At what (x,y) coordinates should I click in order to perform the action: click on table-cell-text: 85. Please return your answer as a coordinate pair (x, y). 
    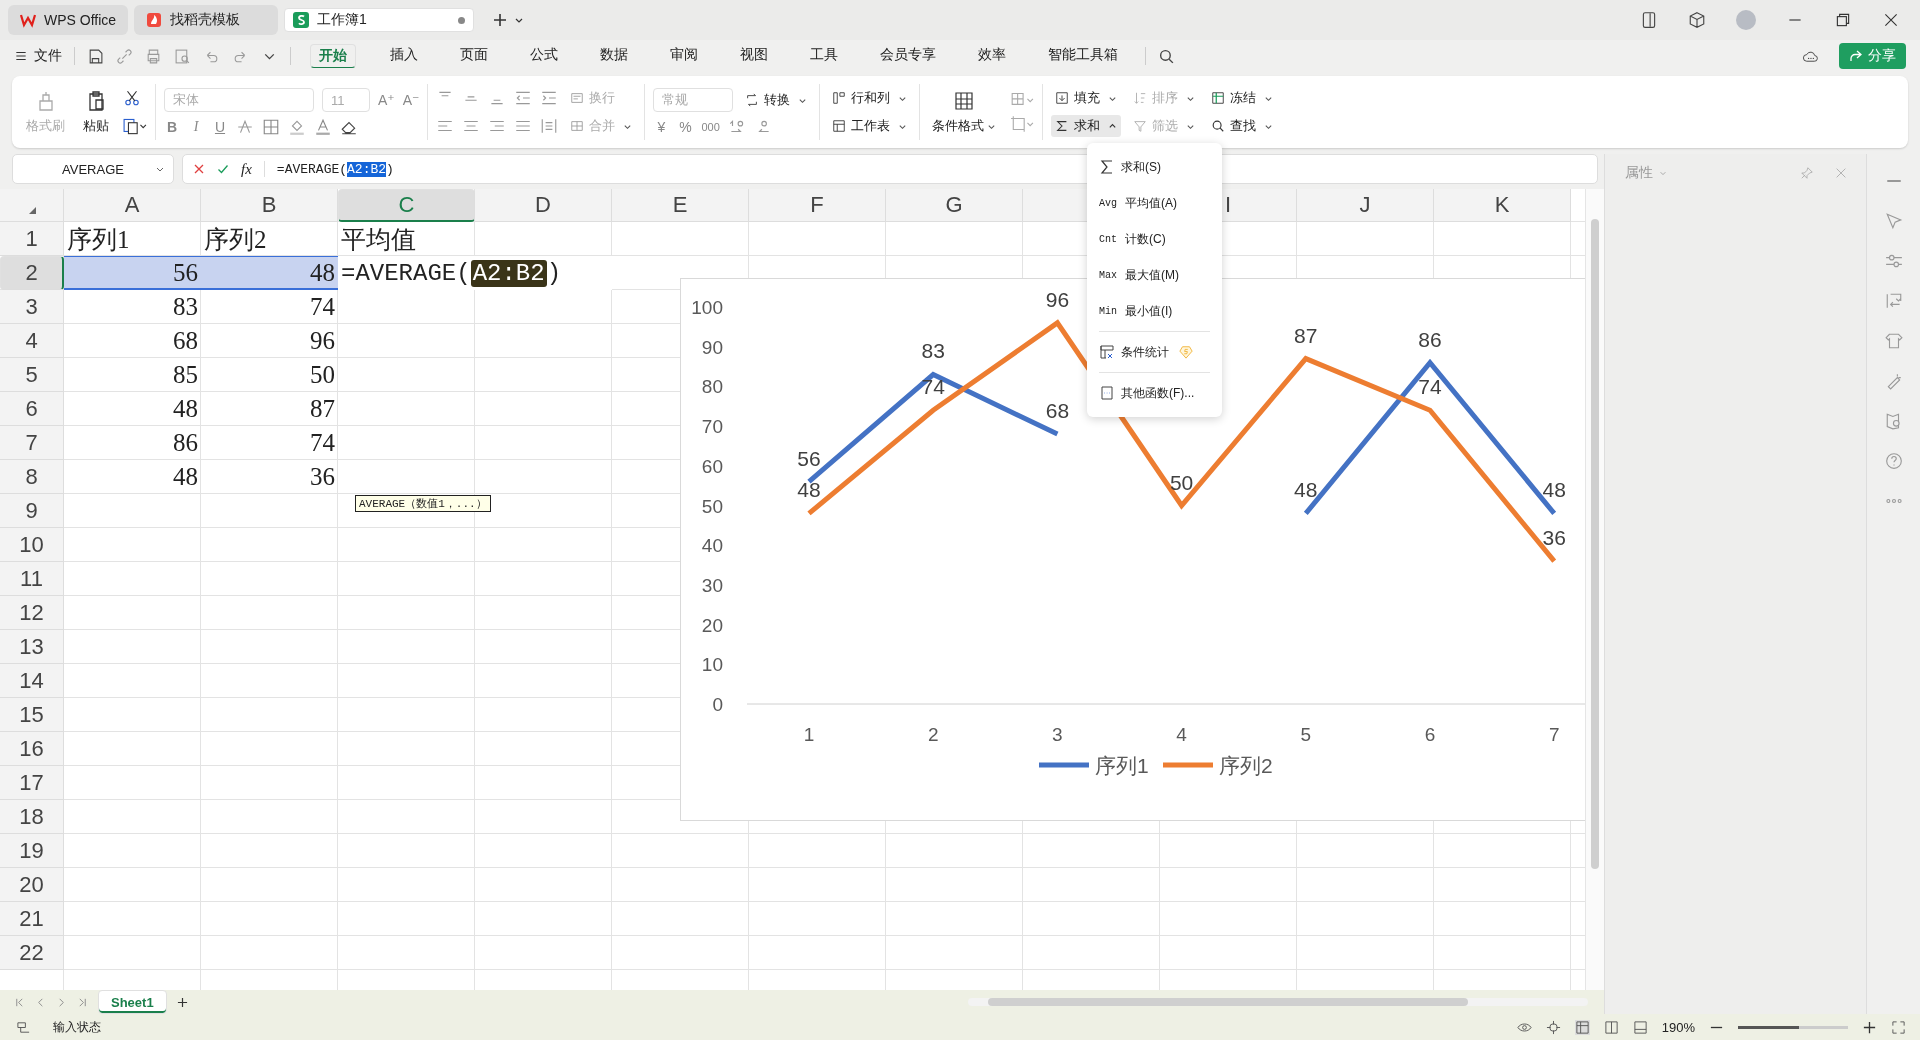
    Looking at the image, I should click on (185, 375).